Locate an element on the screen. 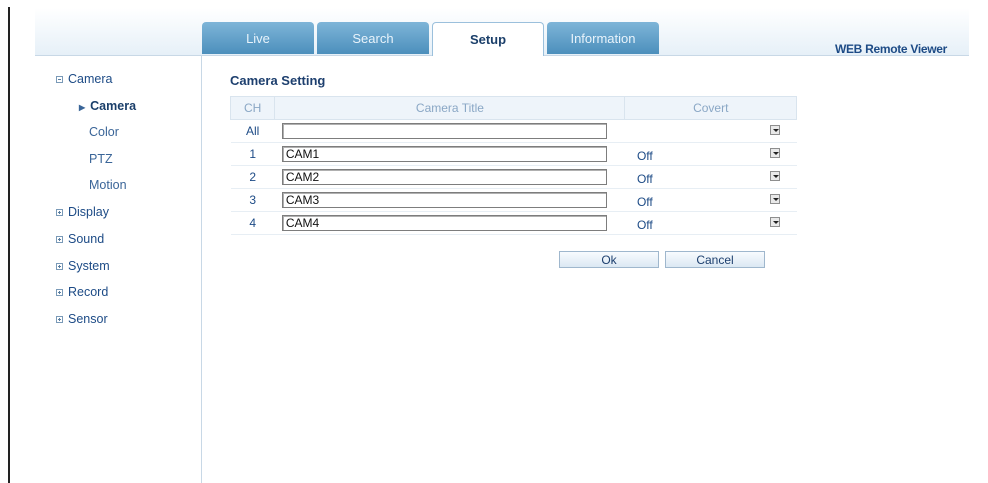 Image resolution: width=988 pixels, height=483 pixels. sidebar-item-camera: ▶ Camera is located at coordinates (107, 106).